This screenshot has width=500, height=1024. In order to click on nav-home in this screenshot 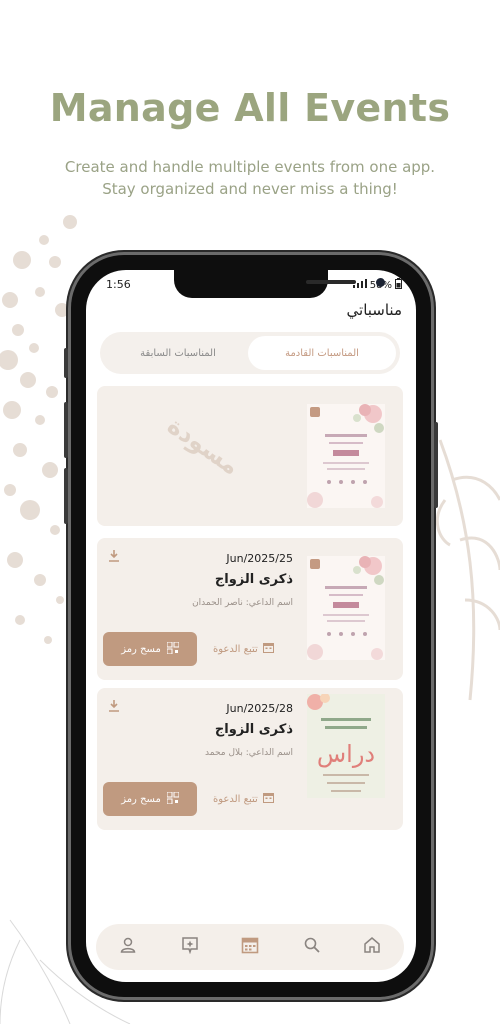, I will do `click(372, 947)`.